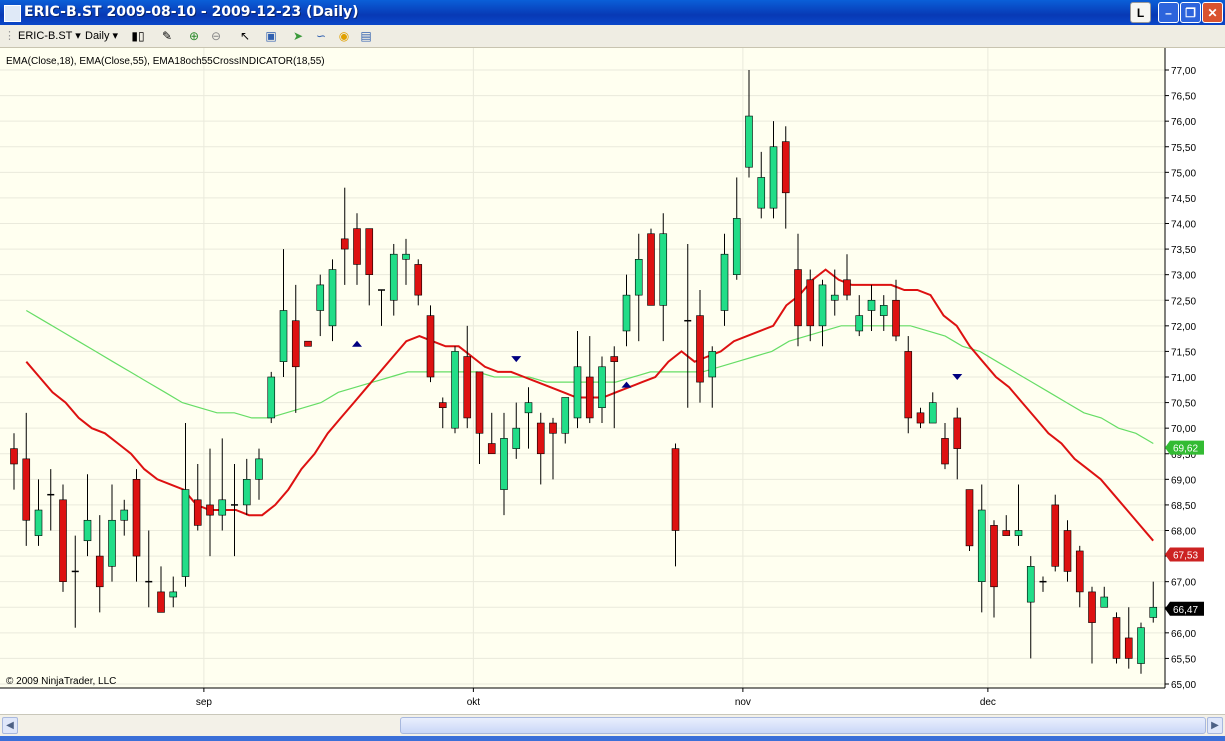 This screenshot has width=1225, height=741. I want to click on y-tick-label: 66,00, so click(1183, 634).